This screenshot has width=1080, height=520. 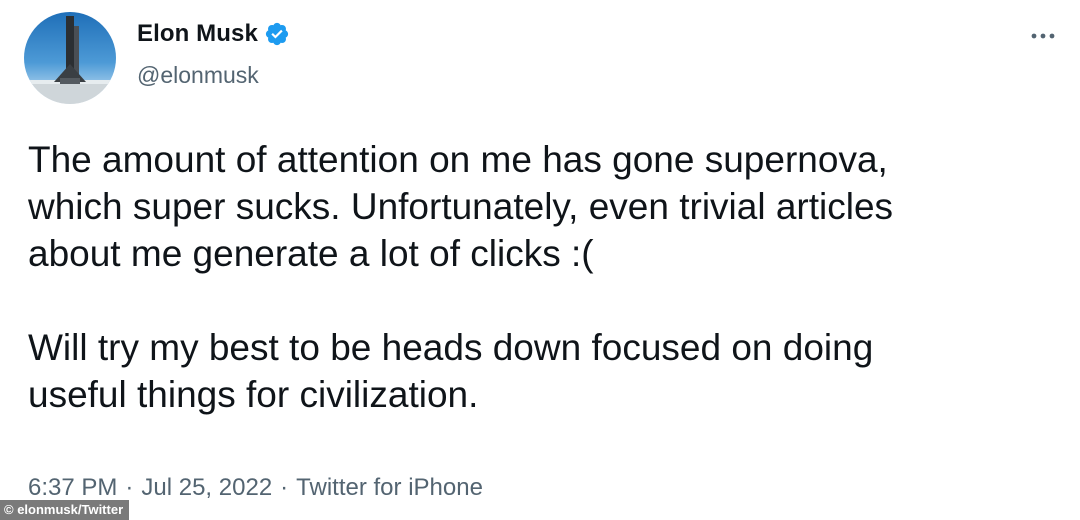 I want to click on tweet-date: Jul 25, 2022, so click(x=206, y=488).